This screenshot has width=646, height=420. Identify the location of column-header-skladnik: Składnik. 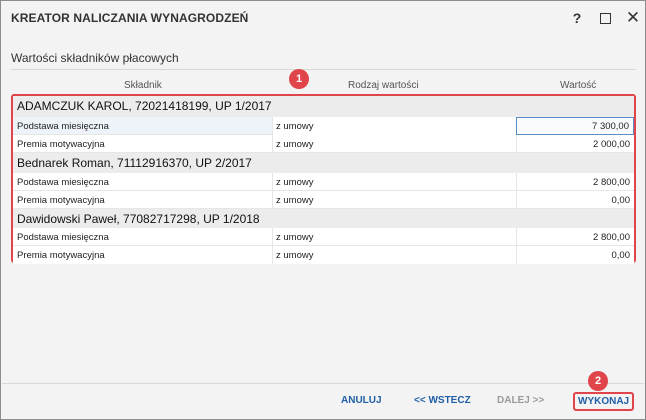
(143, 85).